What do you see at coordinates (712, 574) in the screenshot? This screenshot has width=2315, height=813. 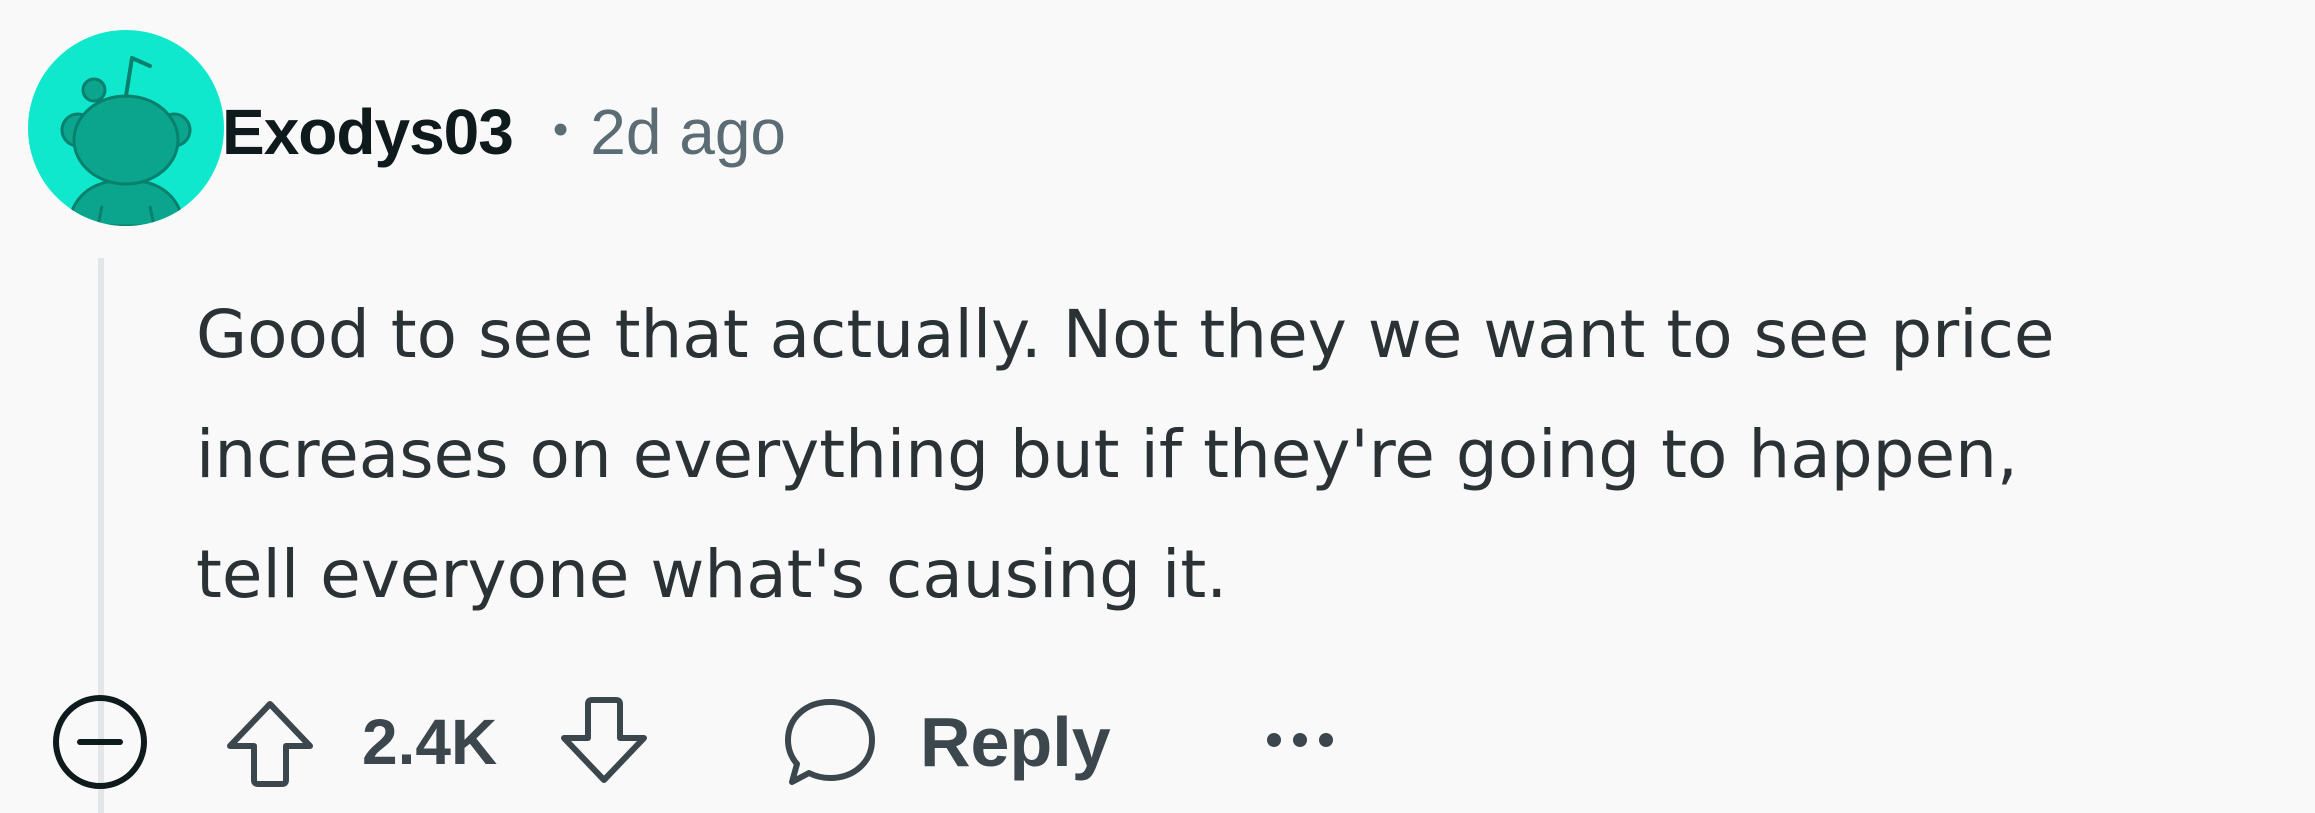 I see `comment-body-line: tell everyone what's causing it.` at bounding box center [712, 574].